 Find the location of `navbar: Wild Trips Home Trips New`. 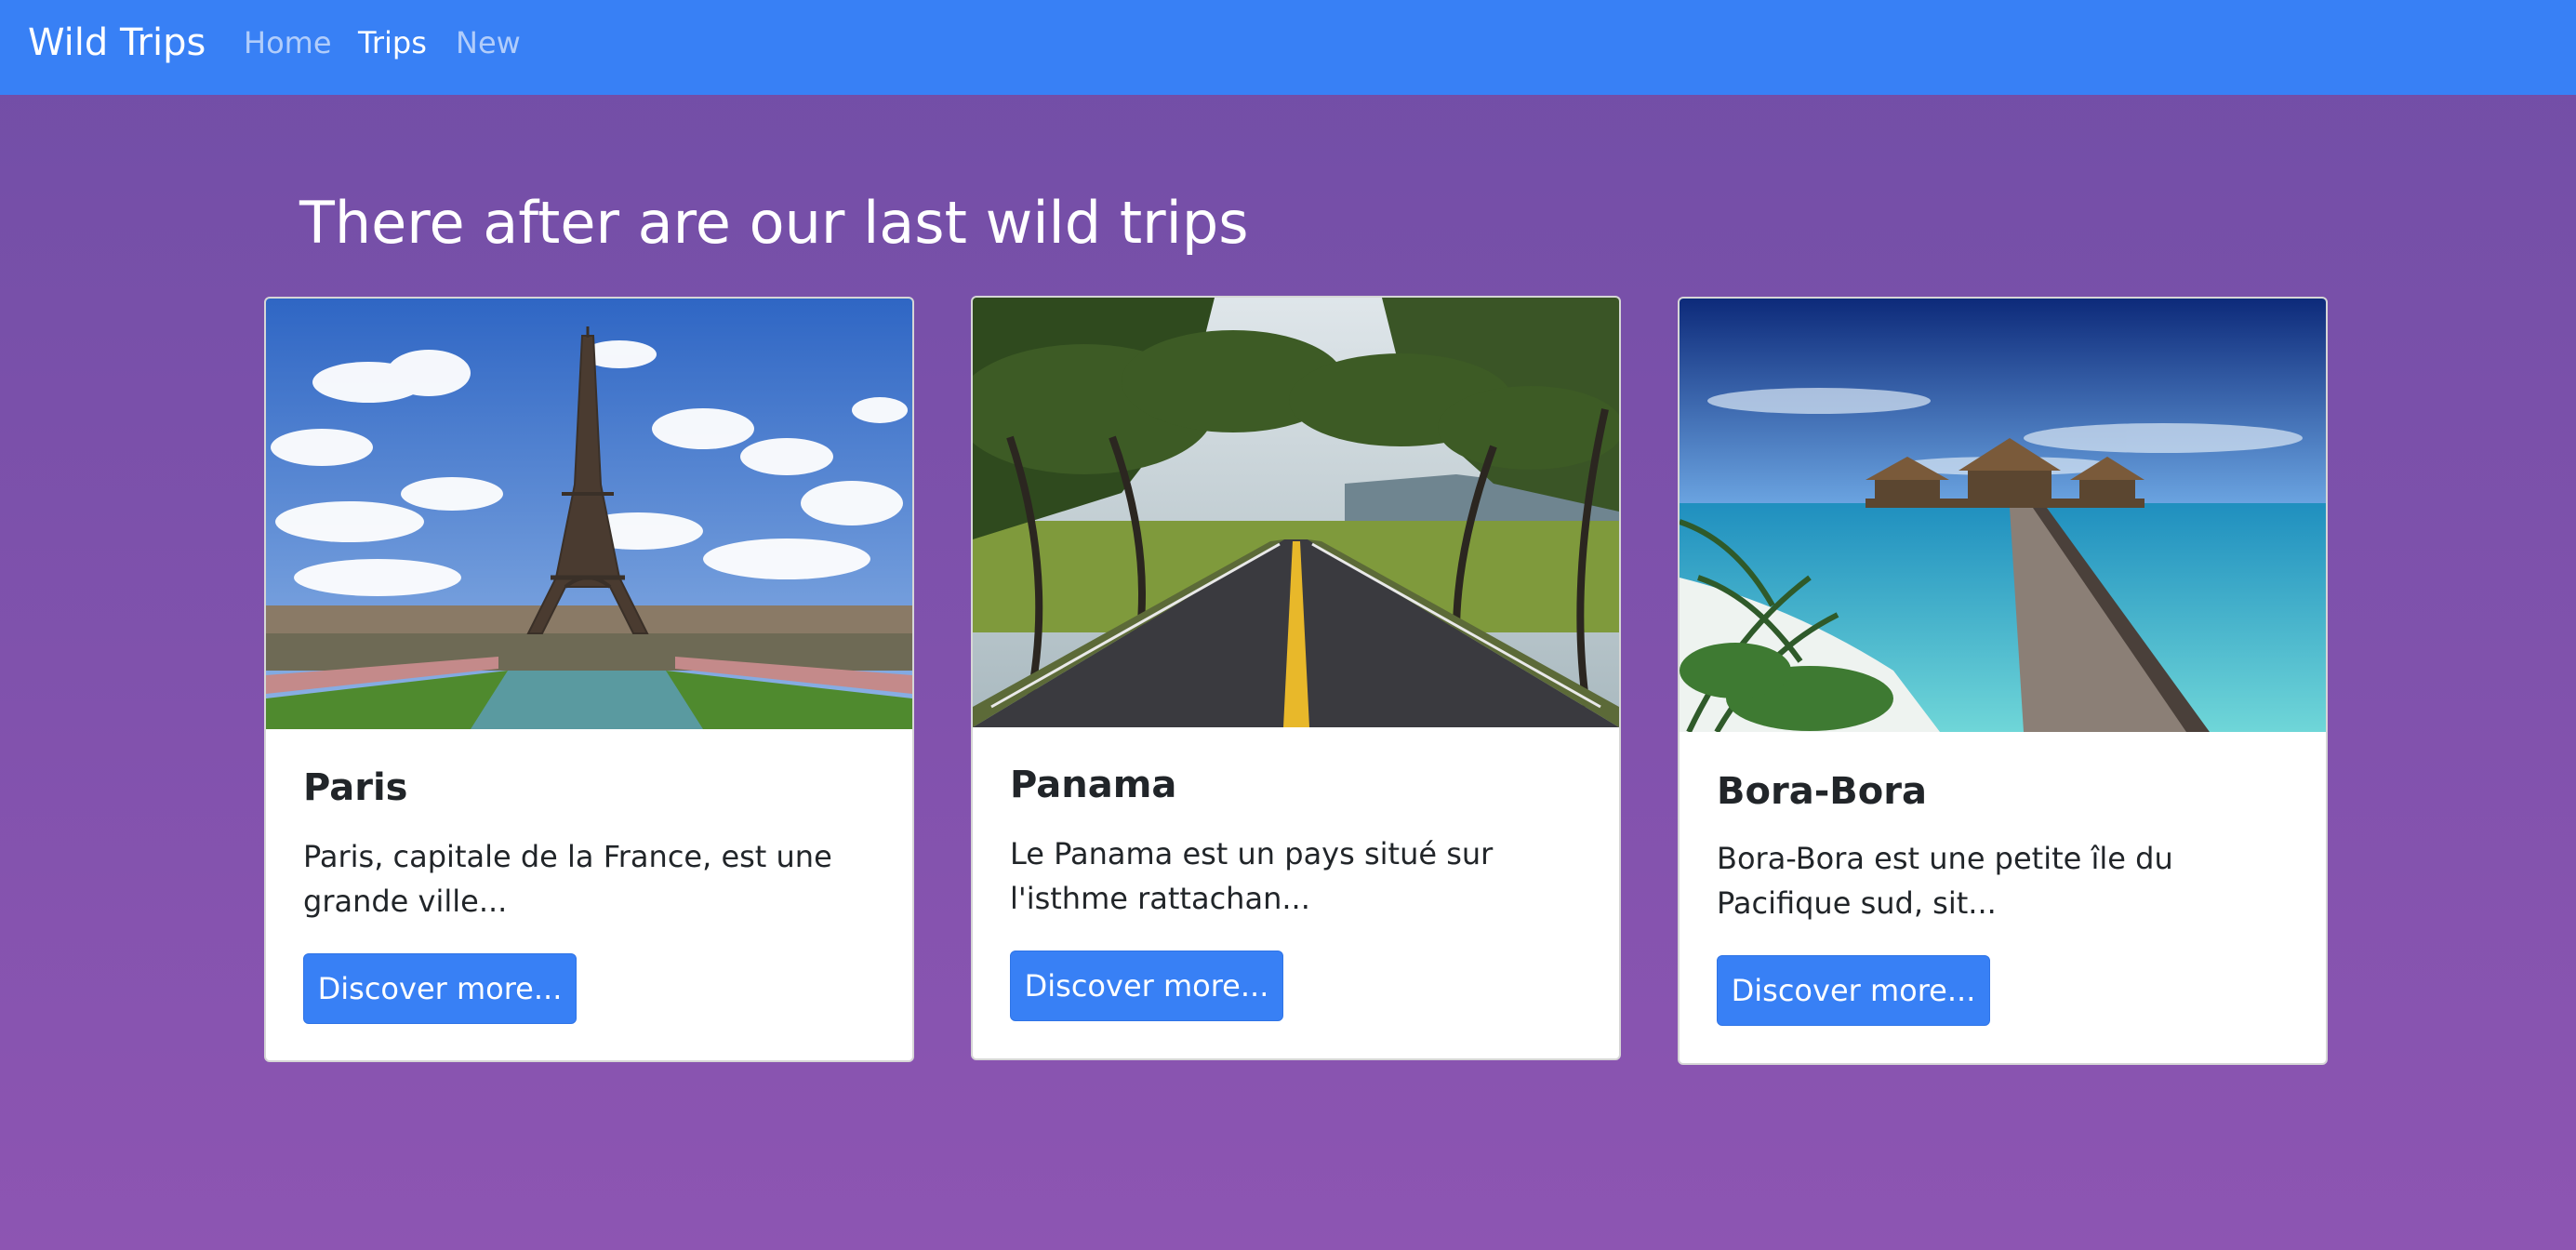

navbar: Wild Trips Home Trips New is located at coordinates (1288, 47).